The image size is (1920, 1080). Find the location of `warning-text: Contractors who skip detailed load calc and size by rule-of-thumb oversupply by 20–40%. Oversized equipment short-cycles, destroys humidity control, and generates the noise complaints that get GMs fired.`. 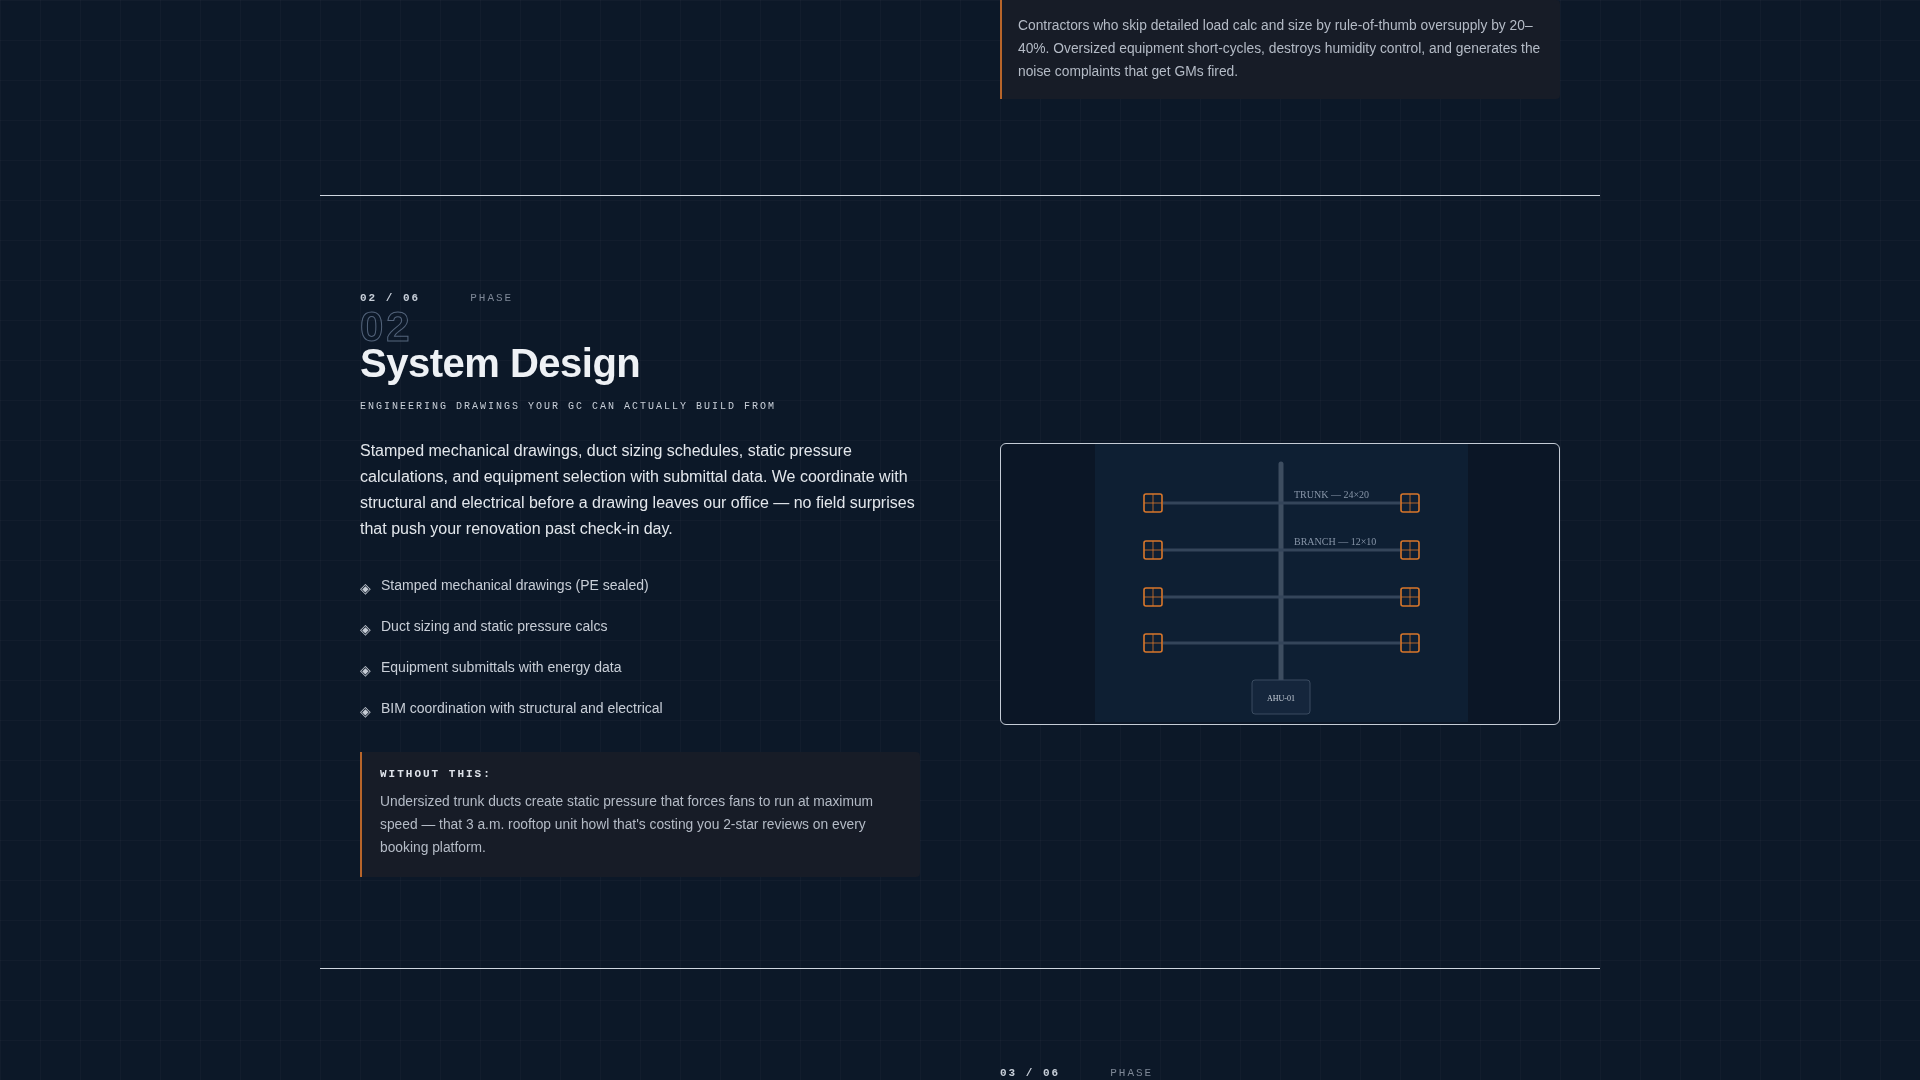

warning-text: Contractors who skip detailed load calc and size by rule-of-thumb oversupply by 20–40%. Oversized equipment short-cycles, destroys humidity control, and generates the noise complaints that get GMs fired. is located at coordinates (1280, 49).